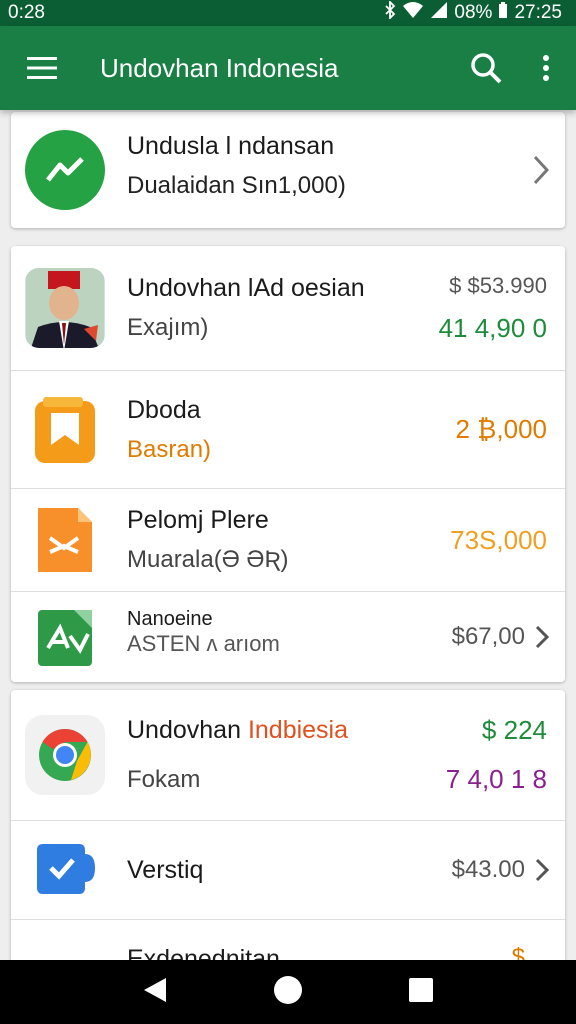 This screenshot has height=1024, width=576. What do you see at coordinates (26, 12) in the screenshot?
I see `status-time-left: 0:28` at bounding box center [26, 12].